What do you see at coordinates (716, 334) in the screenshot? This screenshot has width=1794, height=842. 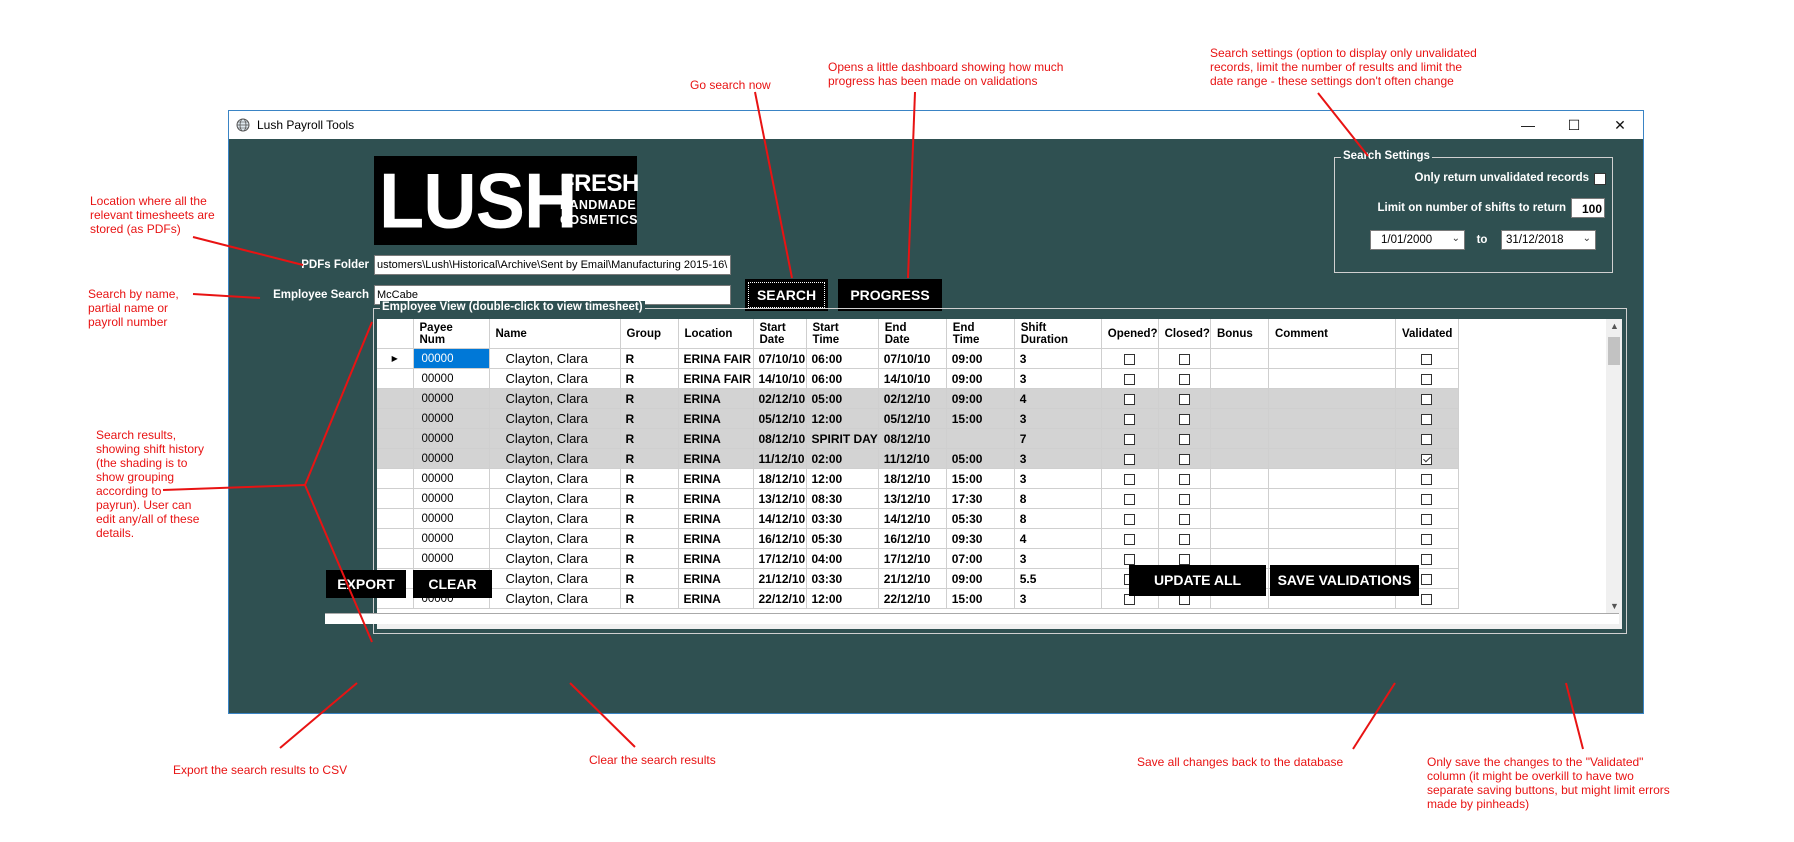 I see `column-header: Location` at bounding box center [716, 334].